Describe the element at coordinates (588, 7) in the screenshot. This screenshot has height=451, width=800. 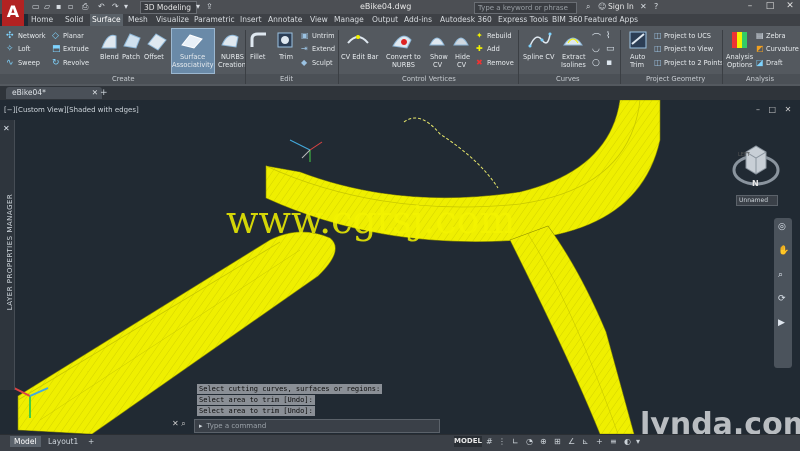
I see `search-icon: ⌕` at that location.